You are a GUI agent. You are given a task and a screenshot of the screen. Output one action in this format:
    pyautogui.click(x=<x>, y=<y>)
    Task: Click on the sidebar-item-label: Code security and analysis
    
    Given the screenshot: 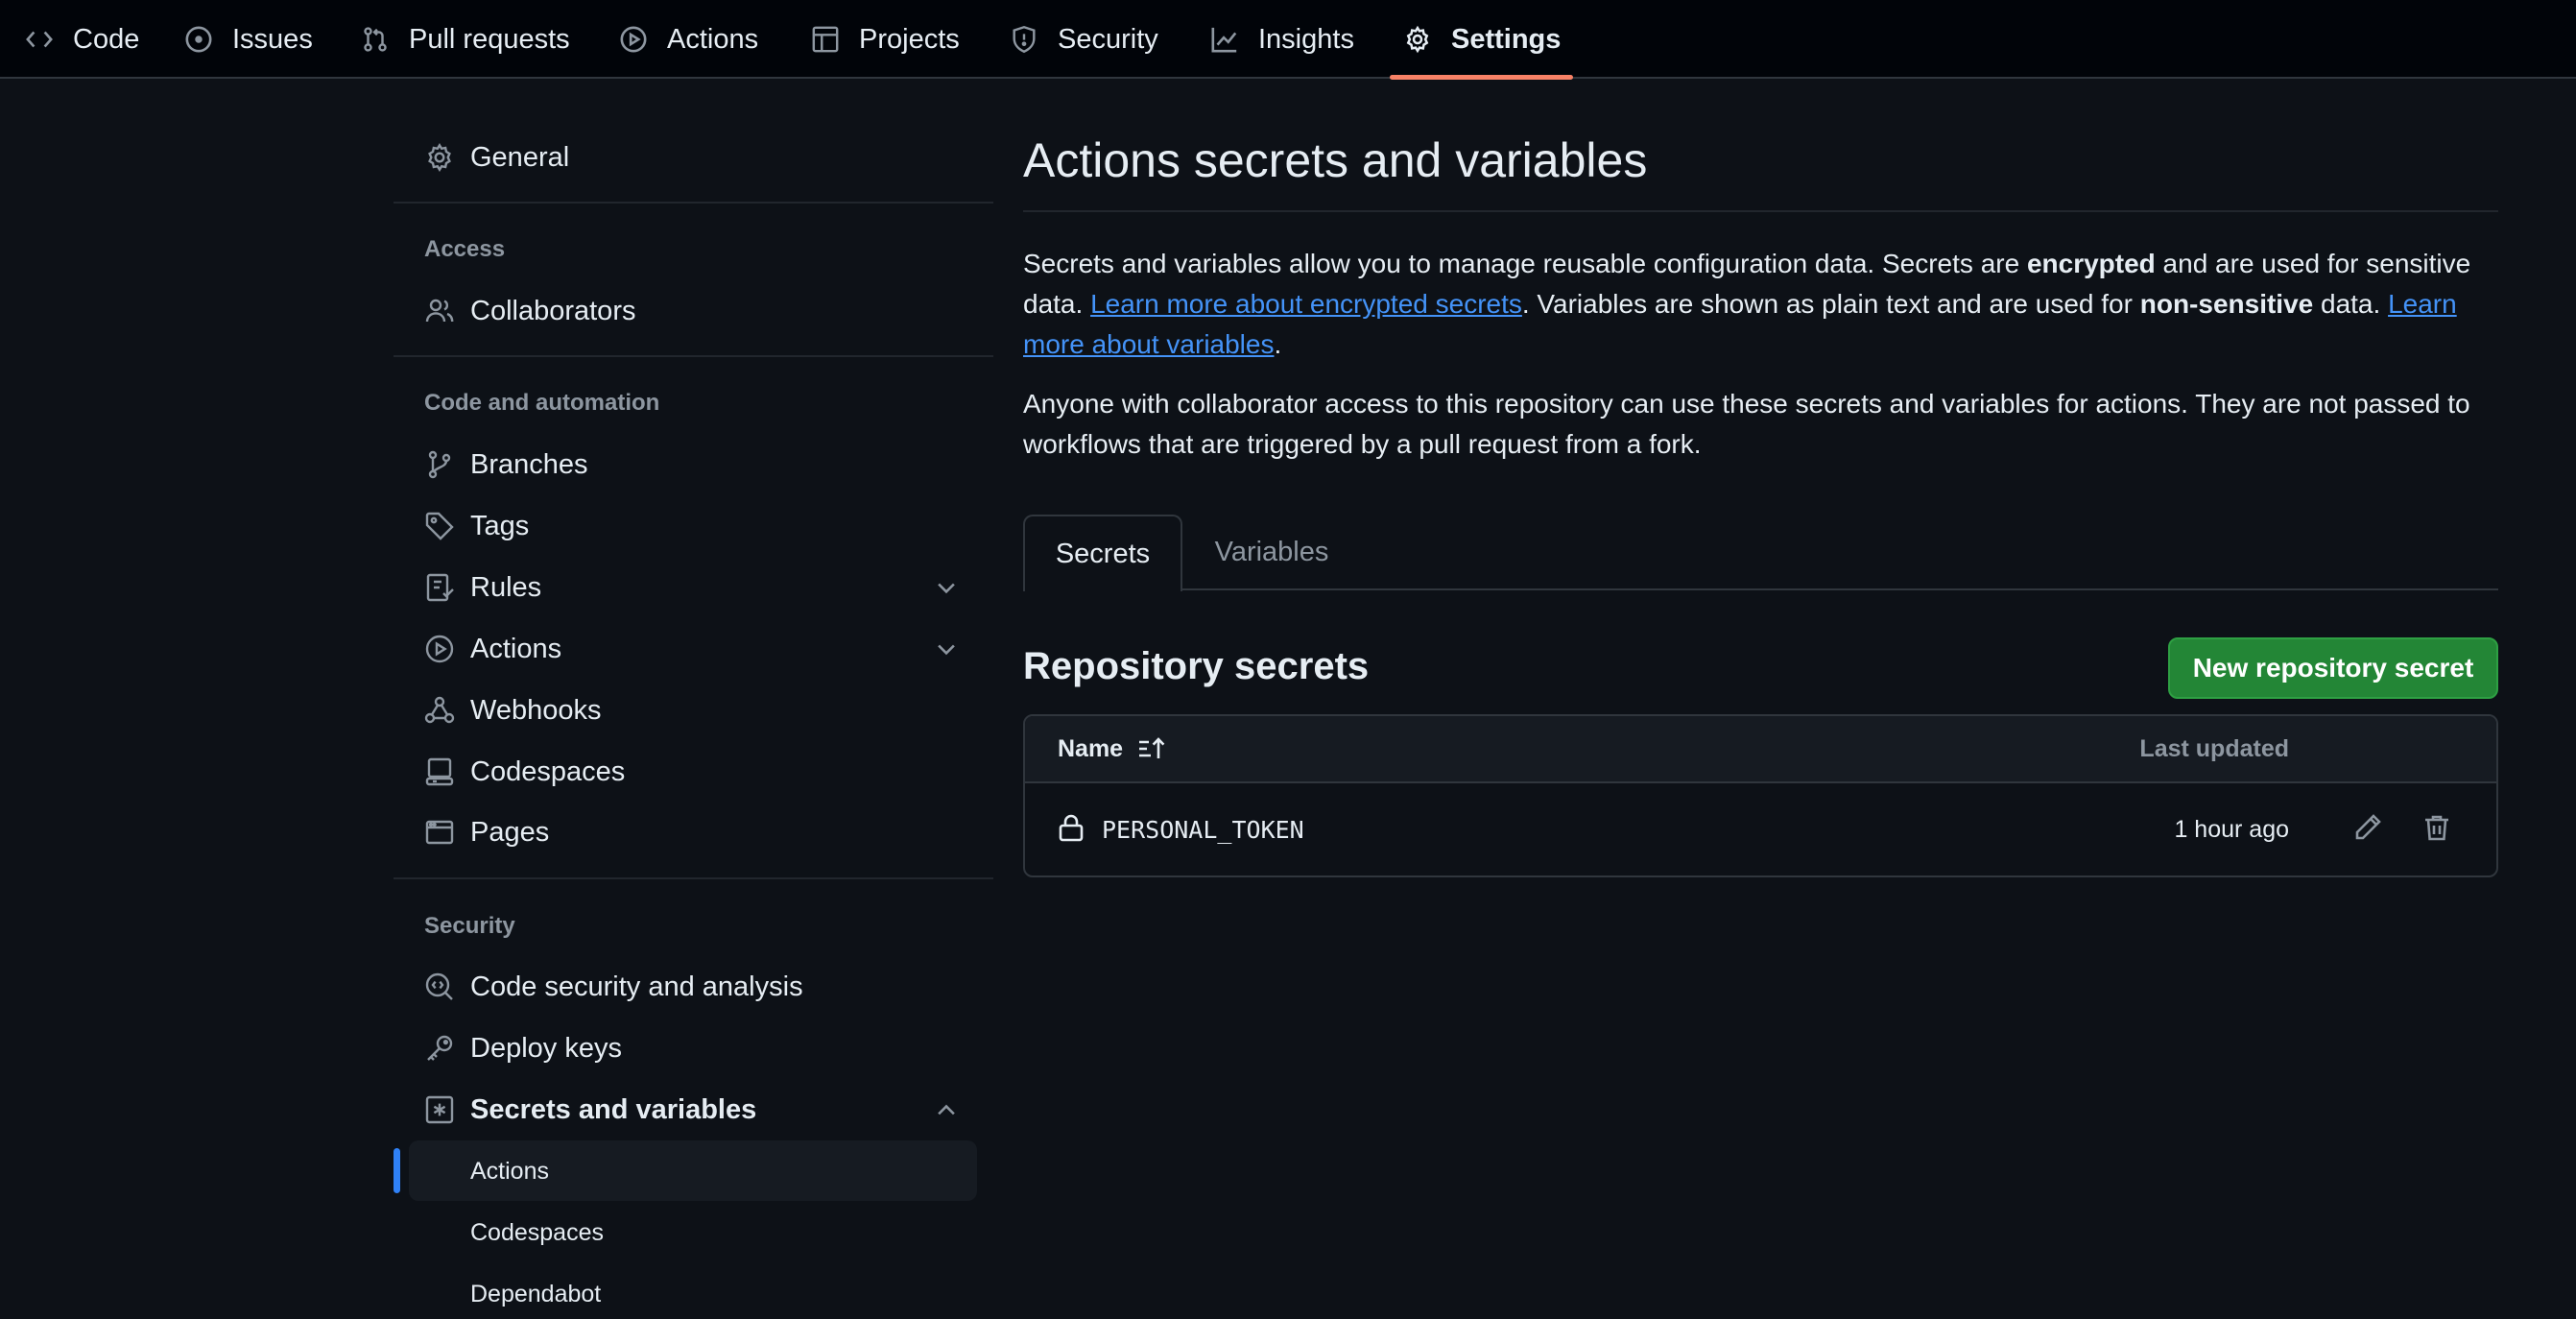 What is the action you would take?
    pyautogui.click(x=636, y=986)
    